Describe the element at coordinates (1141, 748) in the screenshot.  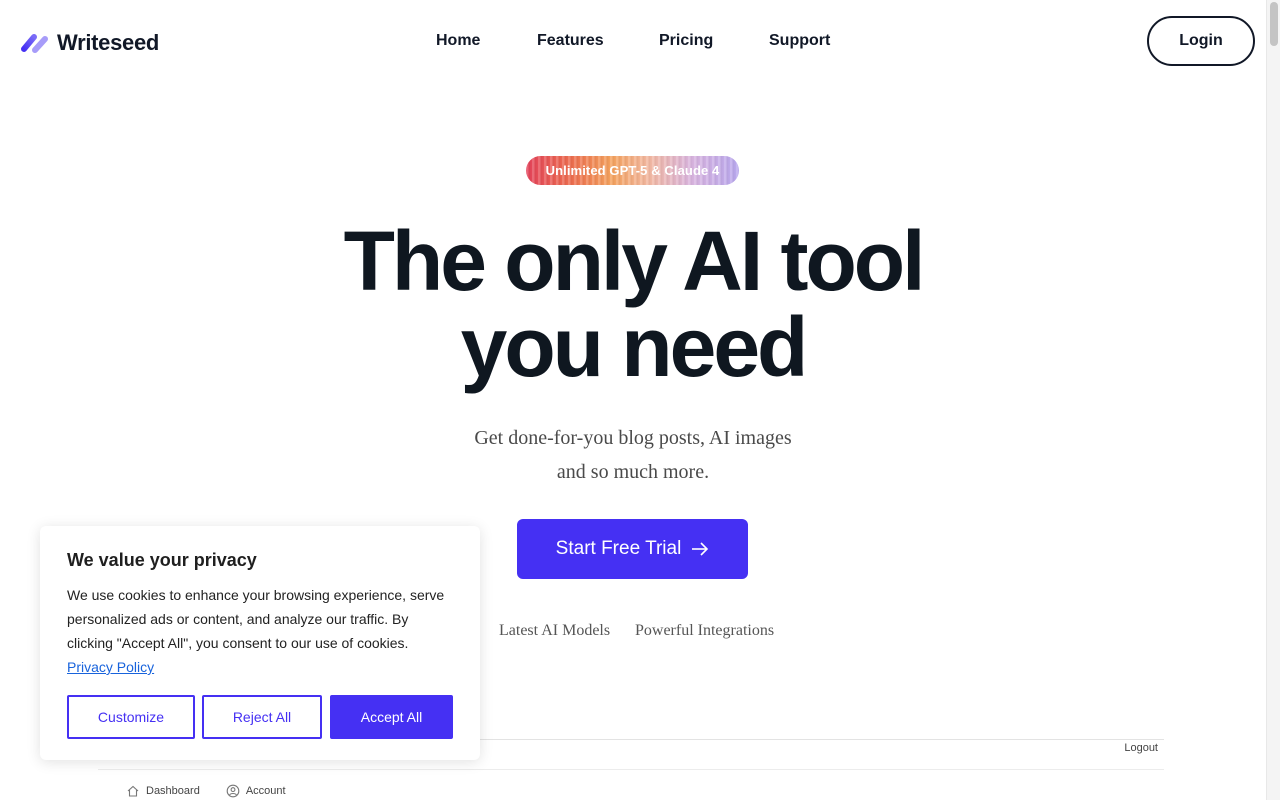
I see `preview-logout: Logout` at that location.